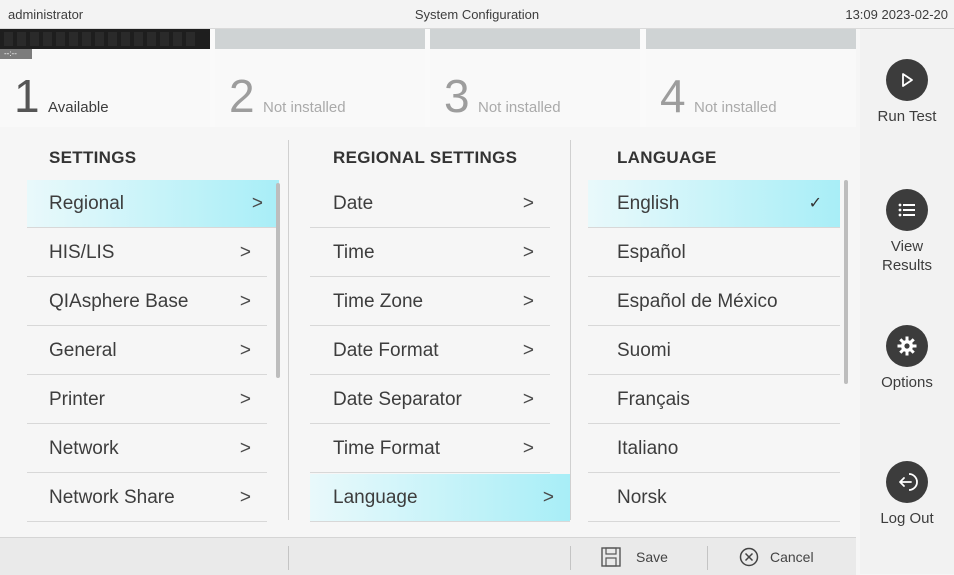 Image resolution: width=954 pixels, height=575 pixels. Describe the element at coordinates (78, 107) in the screenshot. I see `module-status: Available` at that location.